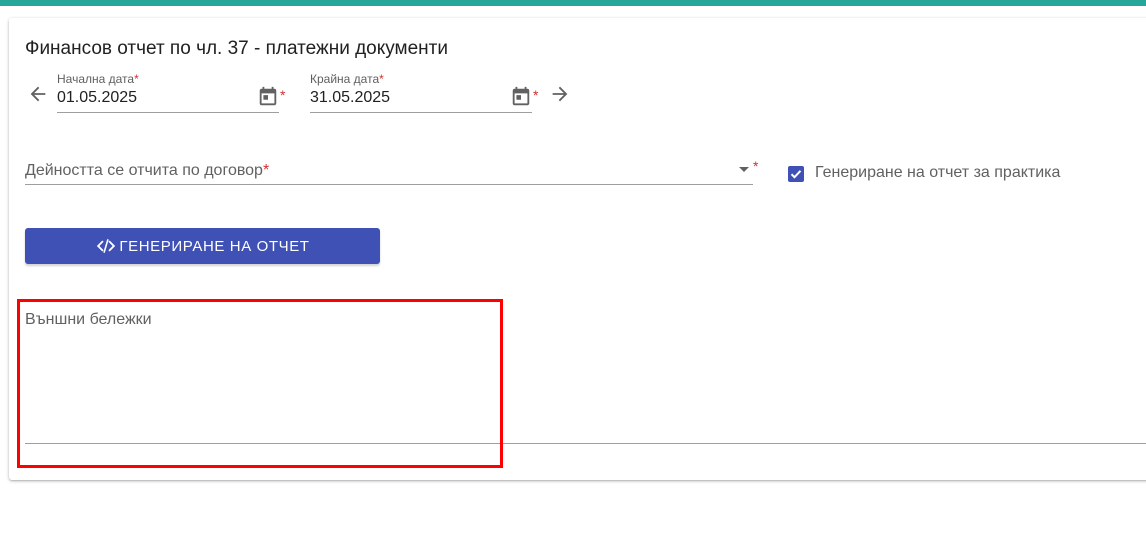  What do you see at coordinates (744, 169) in the screenshot?
I see `chevron-down-icon` at bounding box center [744, 169].